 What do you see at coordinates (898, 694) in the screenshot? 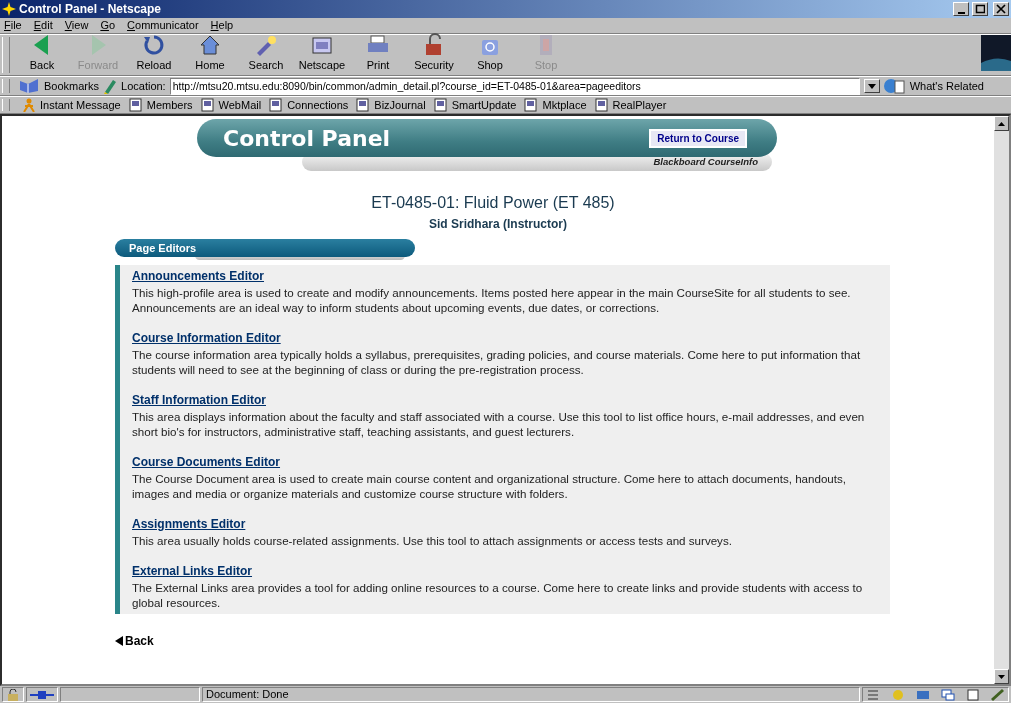
I see `navigator-icon` at bounding box center [898, 694].